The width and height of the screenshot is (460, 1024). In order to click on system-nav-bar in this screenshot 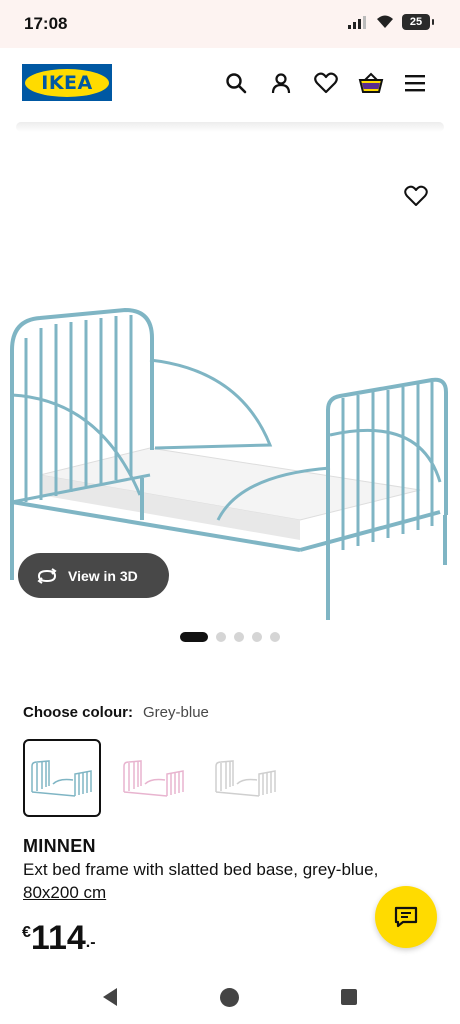, I will do `click(230, 998)`.